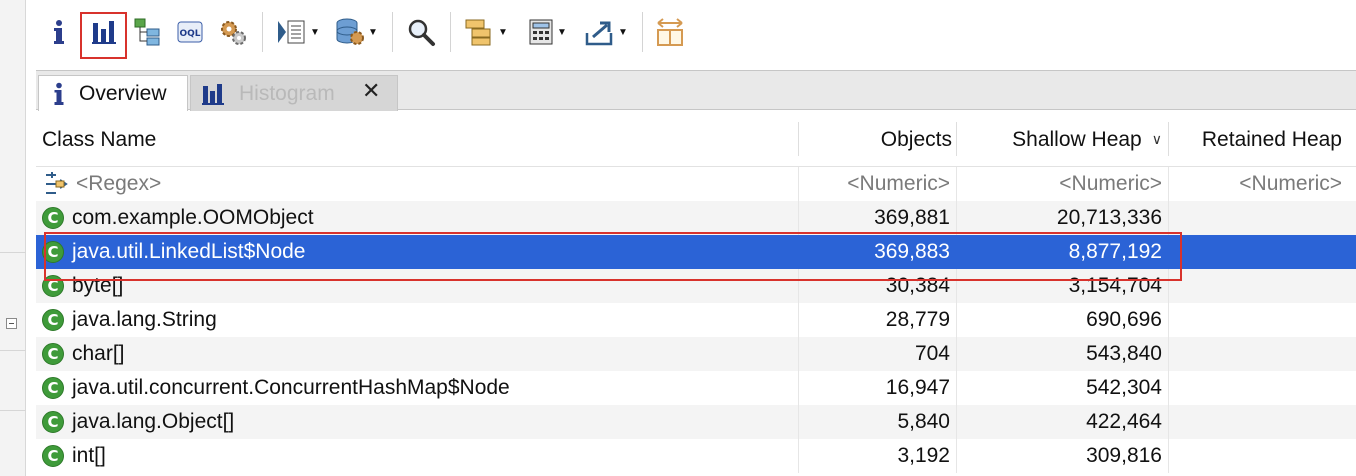 Image resolution: width=1356 pixels, height=476 pixels. What do you see at coordinates (1062, 139) in the screenshot?
I see `column-header-shallow-heap: Shallow Heap ∨` at bounding box center [1062, 139].